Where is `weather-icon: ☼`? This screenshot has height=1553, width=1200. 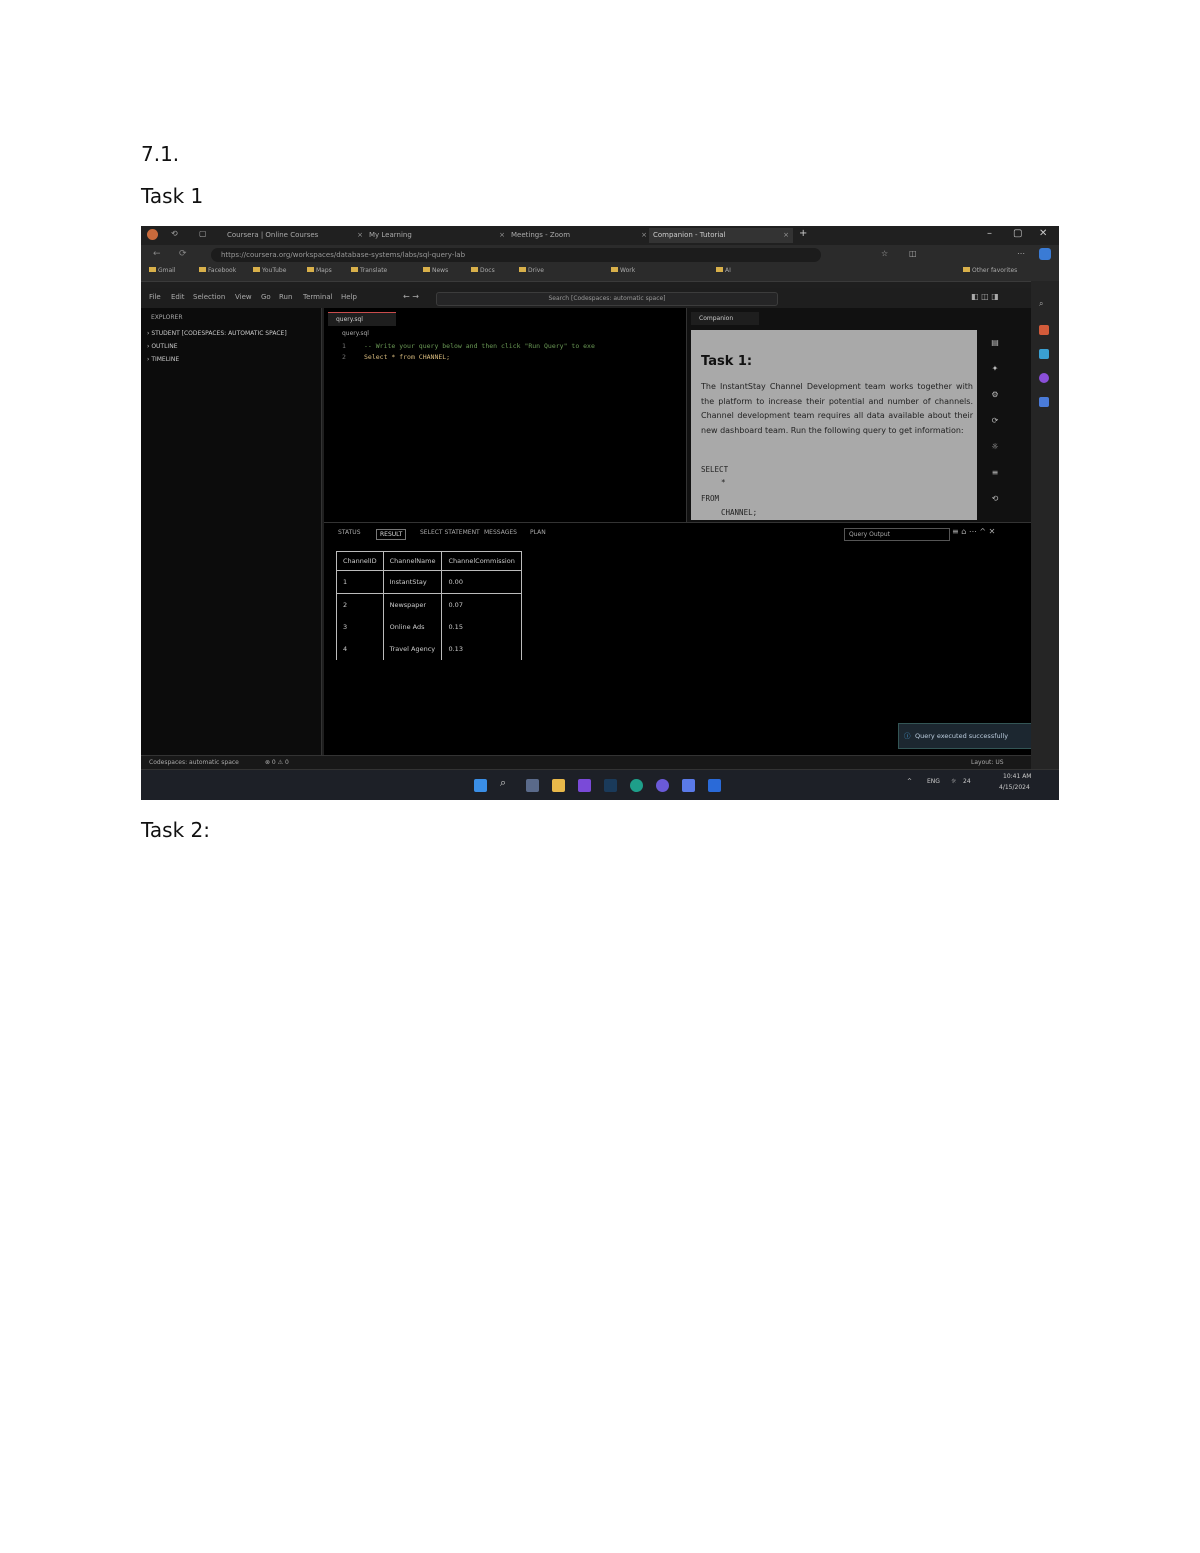
weather-icon: ☼ is located at coordinates (953, 781).